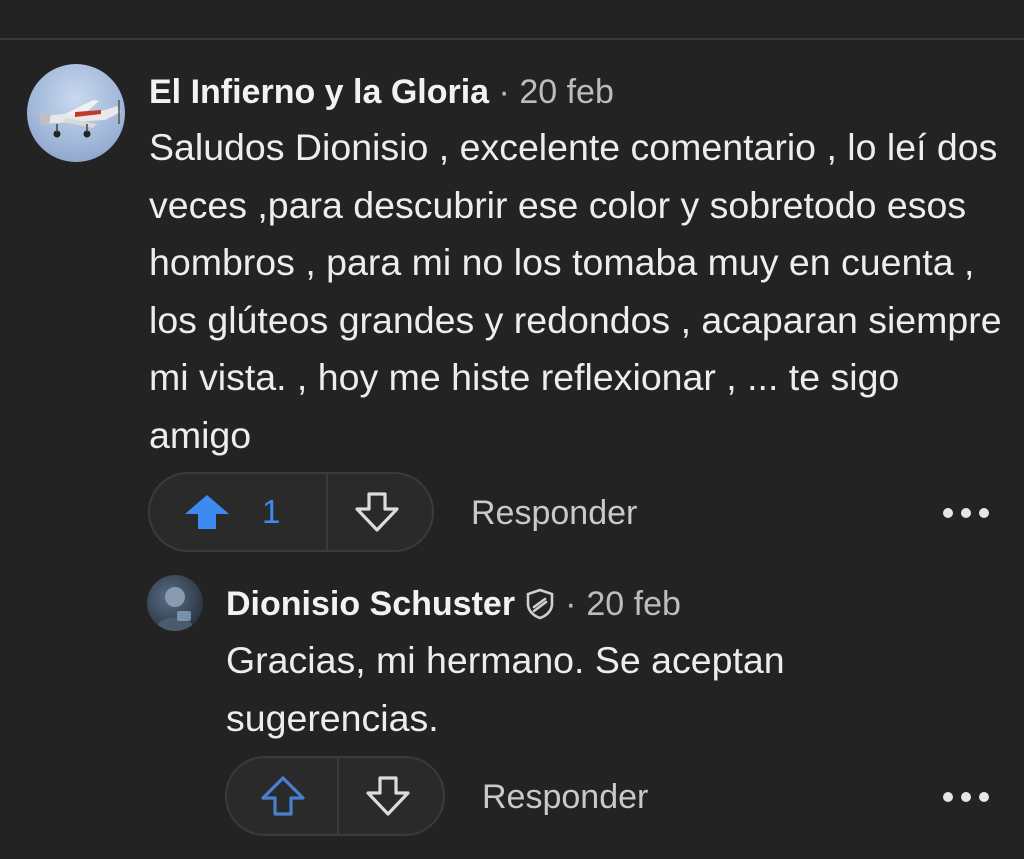 Image resolution: width=1024 pixels, height=859 pixels. What do you see at coordinates (238, 512) in the screenshot?
I see `upvote-button: 1` at bounding box center [238, 512].